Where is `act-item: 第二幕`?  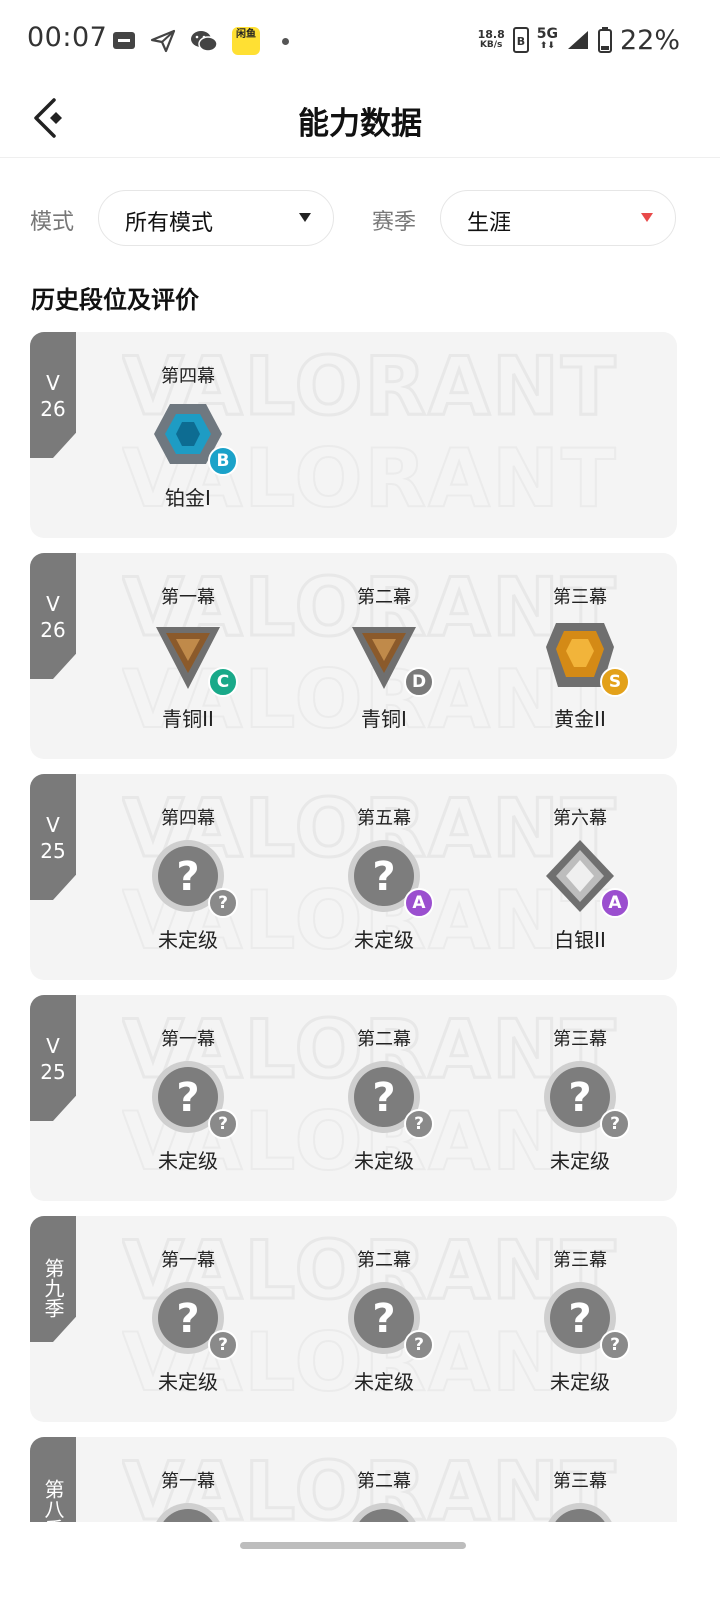 act-item: 第二幕 is located at coordinates (384, 1479).